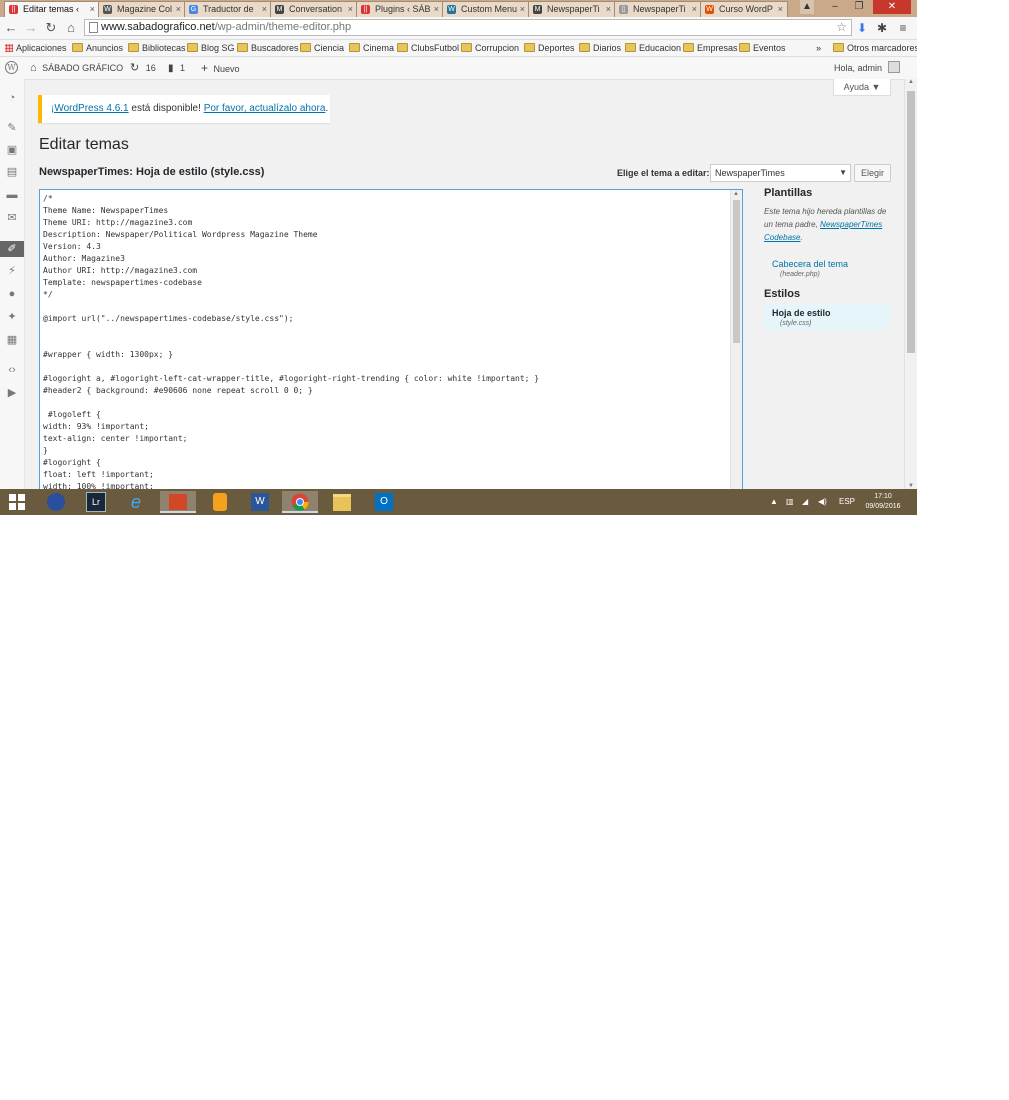  What do you see at coordinates (736, 344) in the screenshot?
I see `editor-scrollbar: ▲` at bounding box center [736, 344].